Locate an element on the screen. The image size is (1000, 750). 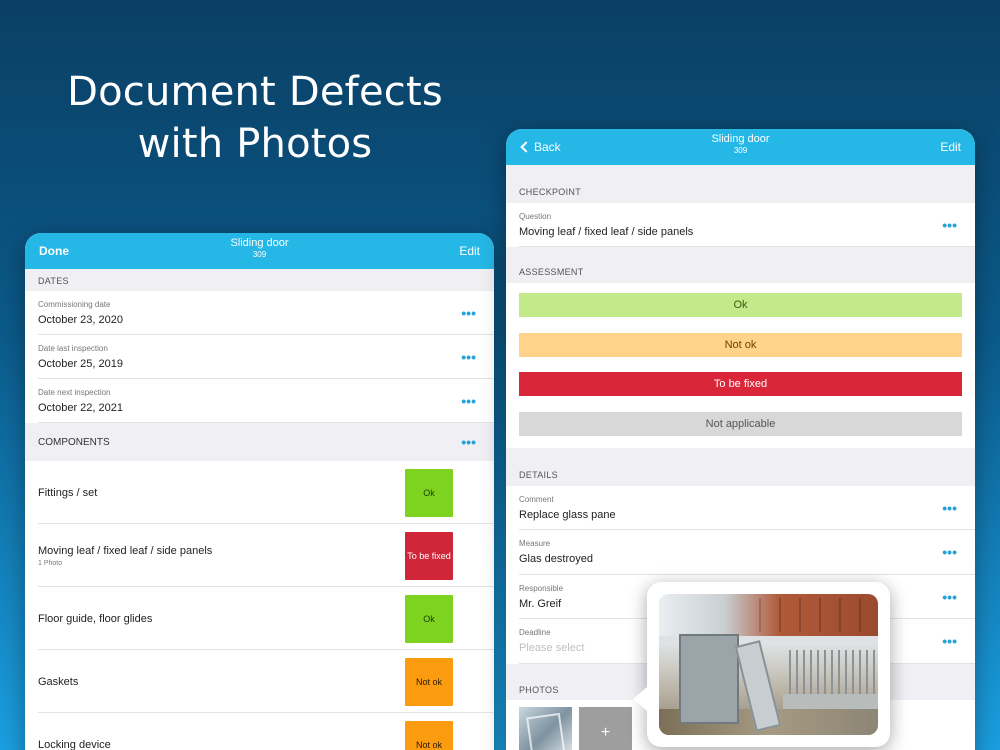
headline: Document Defects with Photos is located at coordinates (255, 118).